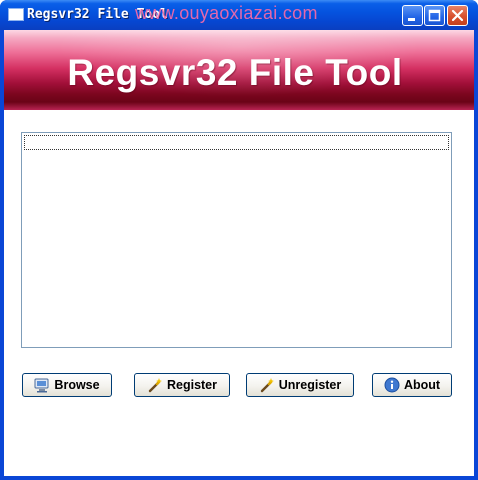 The height and width of the screenshot is (480, 478). Describe the element at coordinates (422, 385) in the screenshot. I see `about-label: About` at that location.